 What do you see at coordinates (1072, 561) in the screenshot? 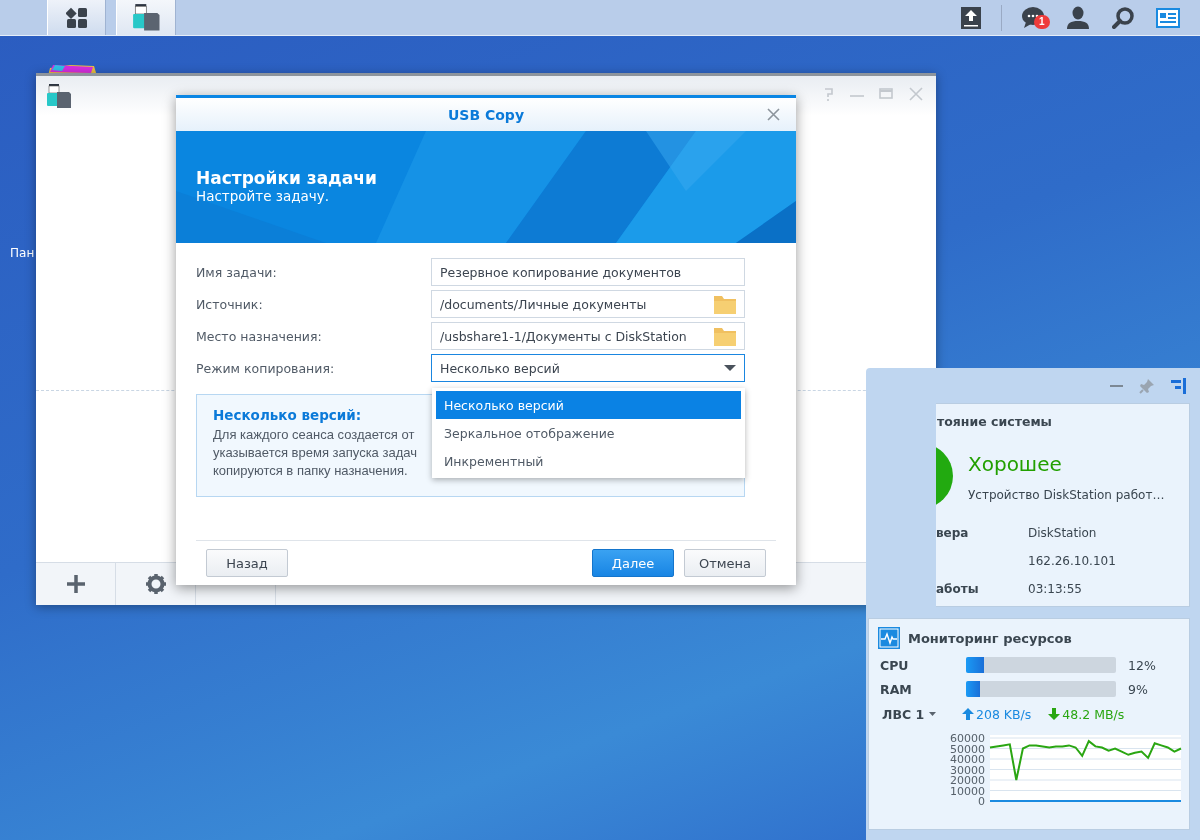
I see `info-value: 162.26.10.101` at bounding box center [1072, 561].